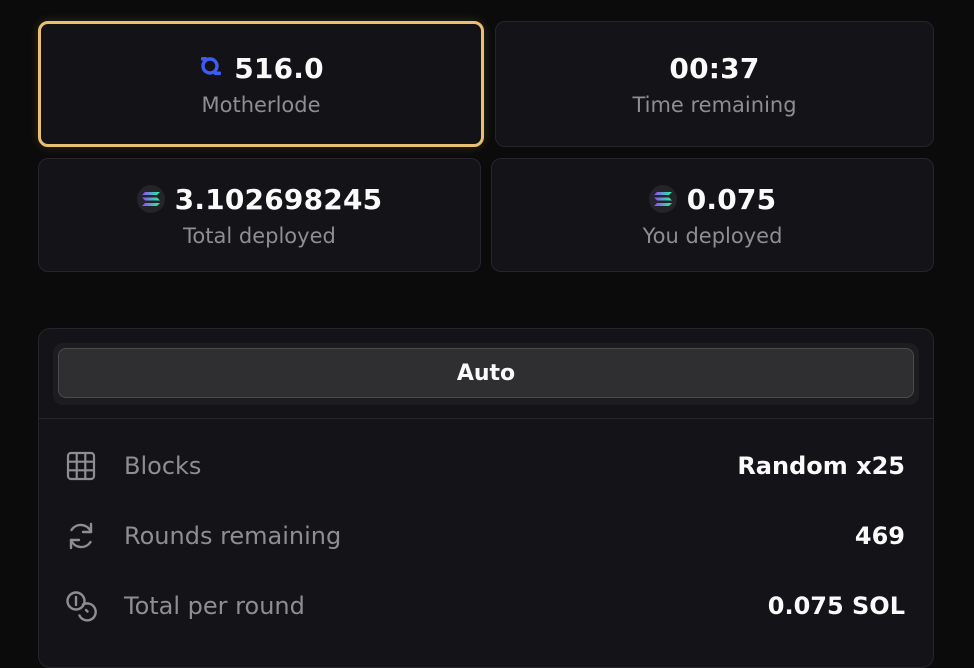 The height and width of the screenshot is (668, 974). What do you see at coordinates (731, 199) in the screenshot?
I see `you-deployed-value: 0.075` at bounding box center [731, 199].